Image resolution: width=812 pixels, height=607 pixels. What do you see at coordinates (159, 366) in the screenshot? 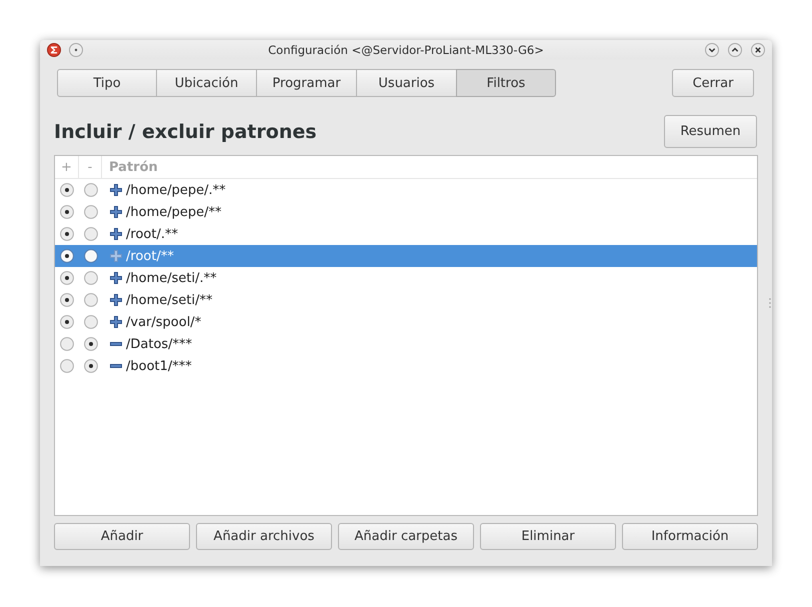
I see `pattern-text: /boot1/***` at bounding box center [159, 366].